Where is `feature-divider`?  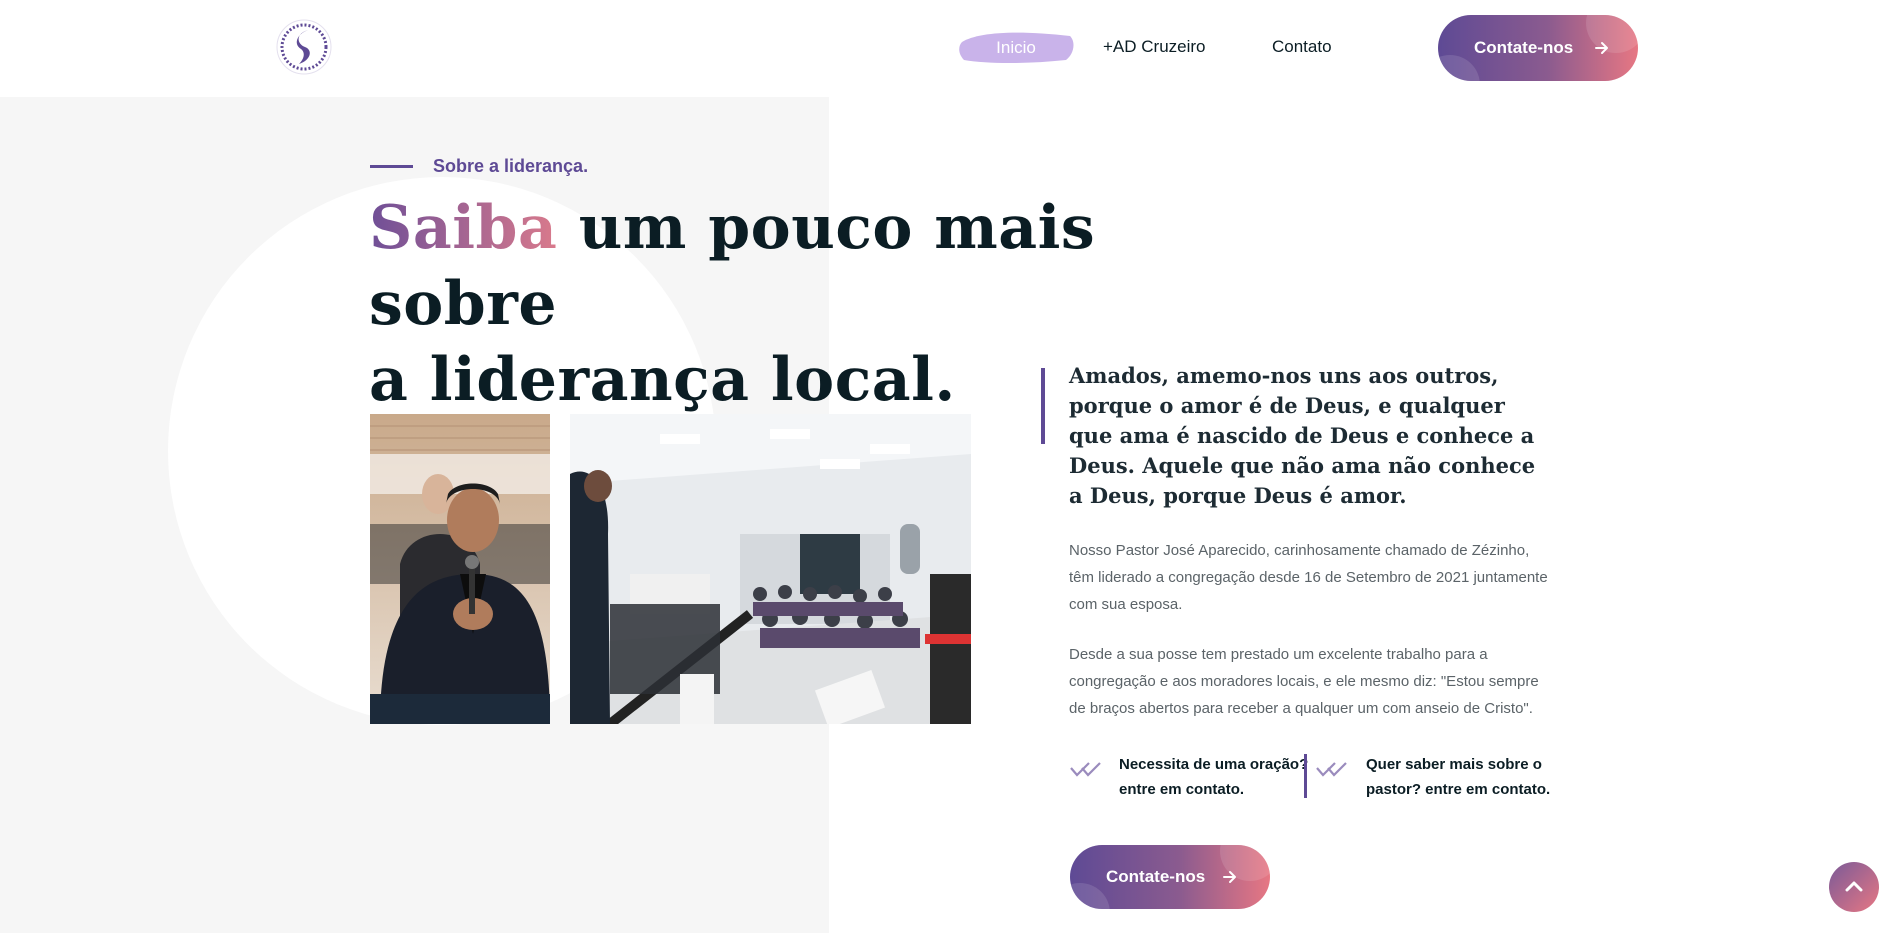
feature-divider is located at coordinates (1305, 776).